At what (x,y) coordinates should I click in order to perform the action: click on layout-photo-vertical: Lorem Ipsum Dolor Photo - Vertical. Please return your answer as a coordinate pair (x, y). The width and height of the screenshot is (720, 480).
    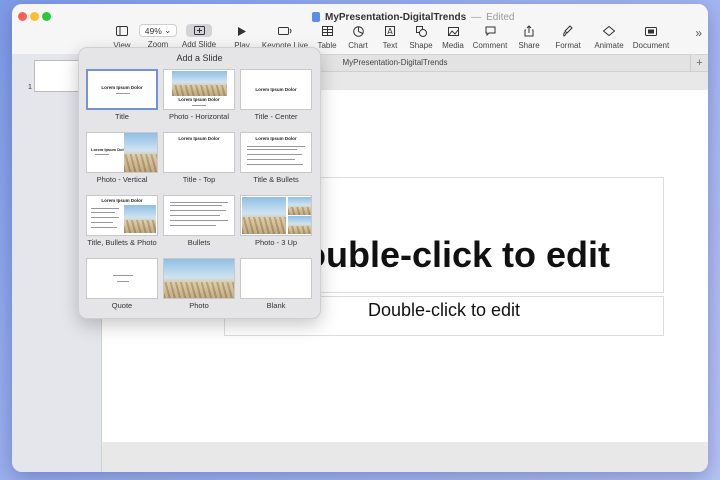
    Looking at the image, I should click on (122, 158).